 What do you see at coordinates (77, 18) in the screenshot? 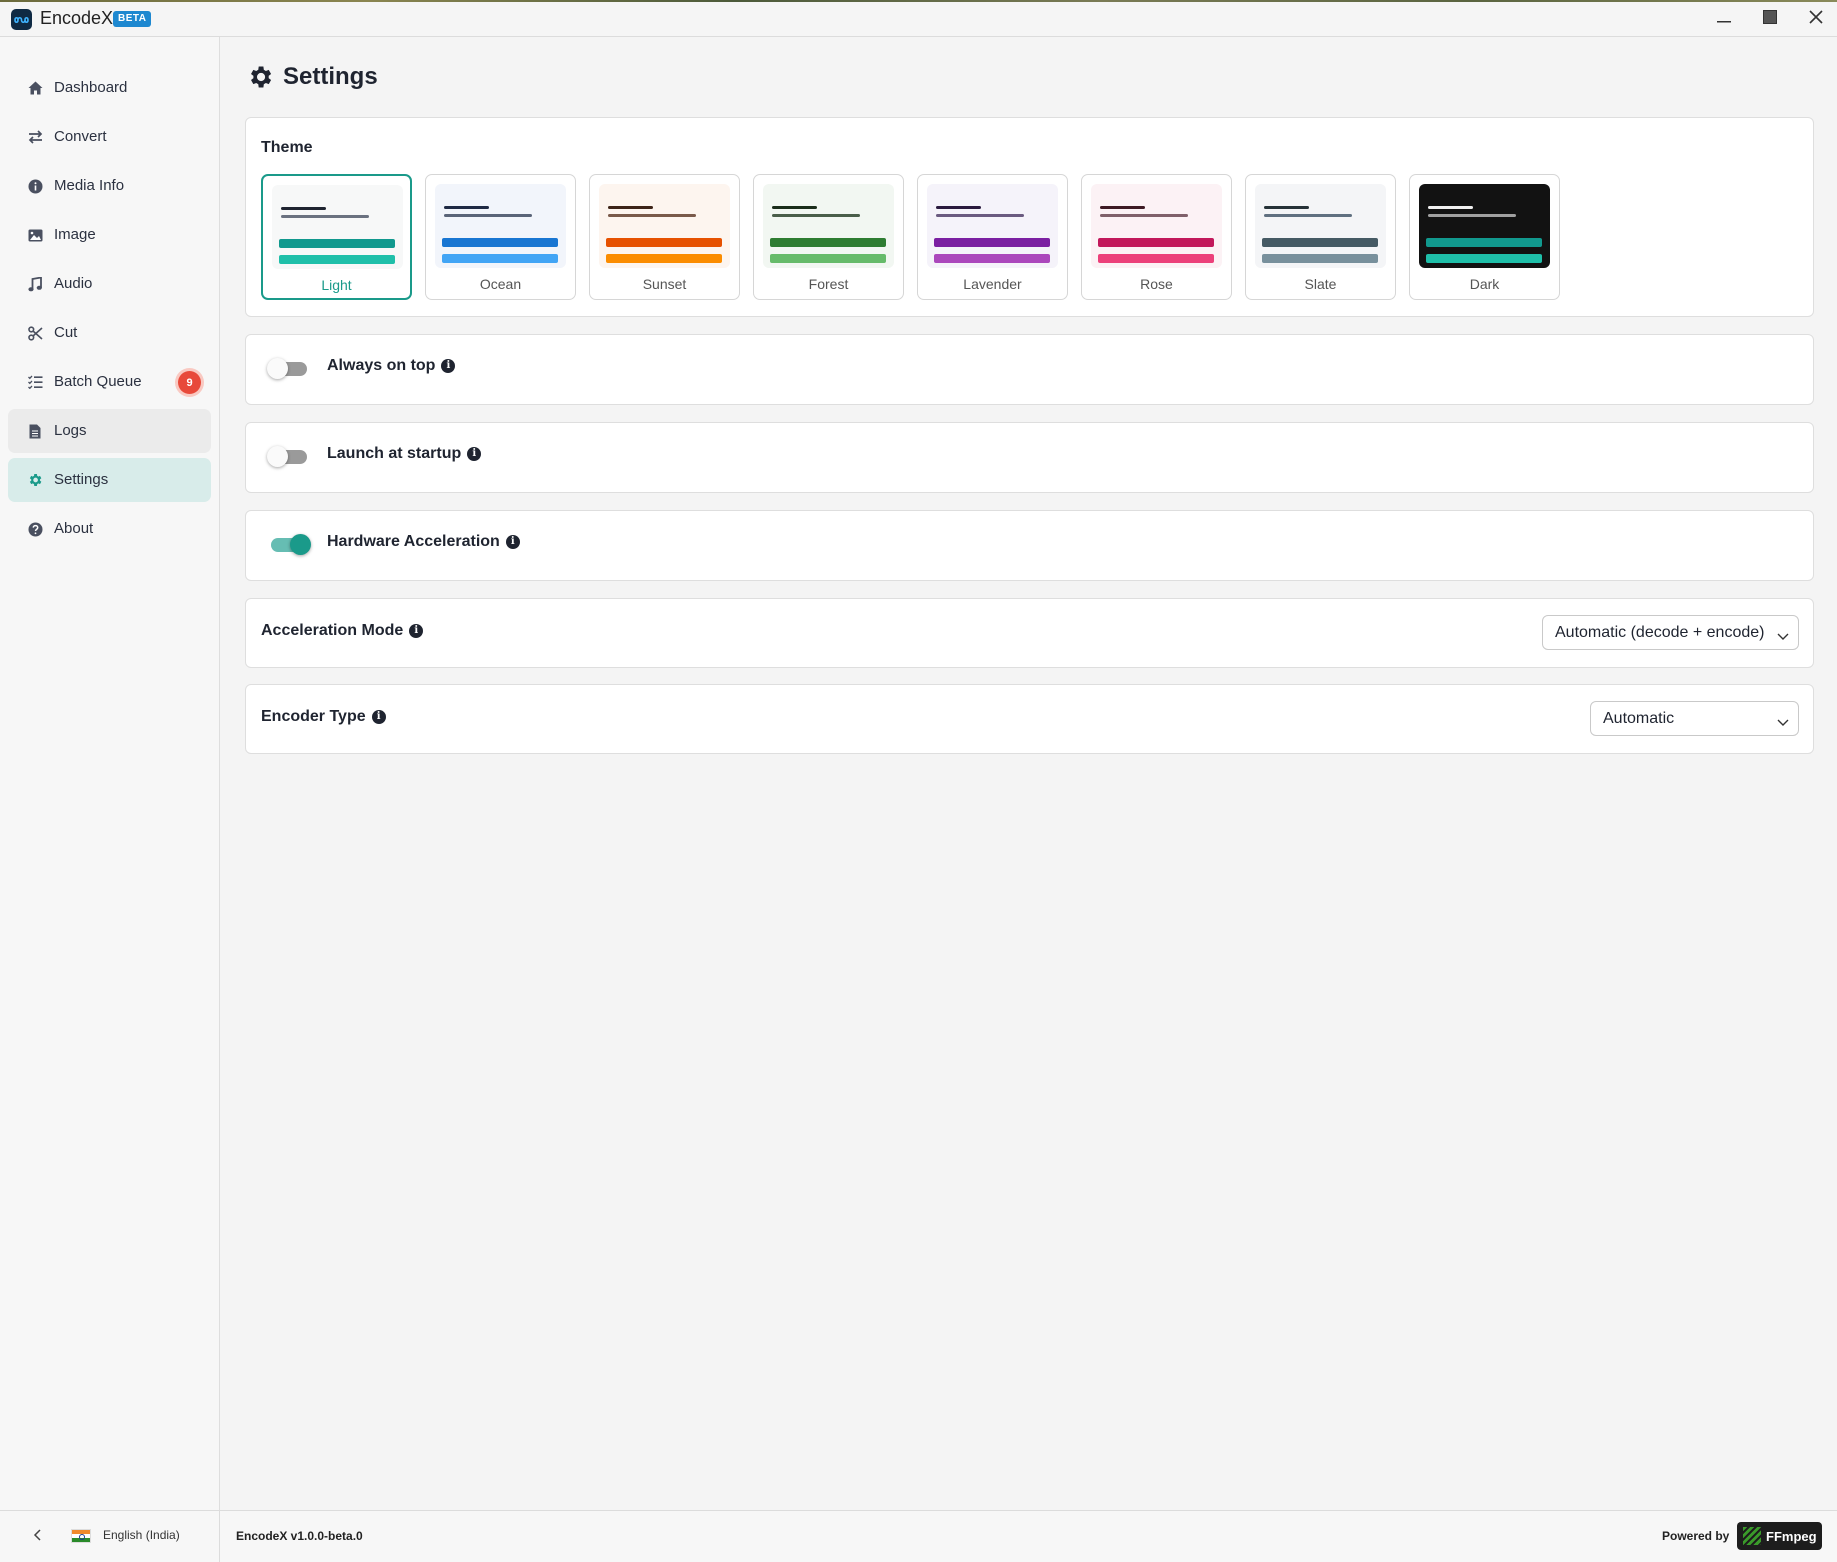
I see `app-title: EncodeX` at bounding box center [77, 18].